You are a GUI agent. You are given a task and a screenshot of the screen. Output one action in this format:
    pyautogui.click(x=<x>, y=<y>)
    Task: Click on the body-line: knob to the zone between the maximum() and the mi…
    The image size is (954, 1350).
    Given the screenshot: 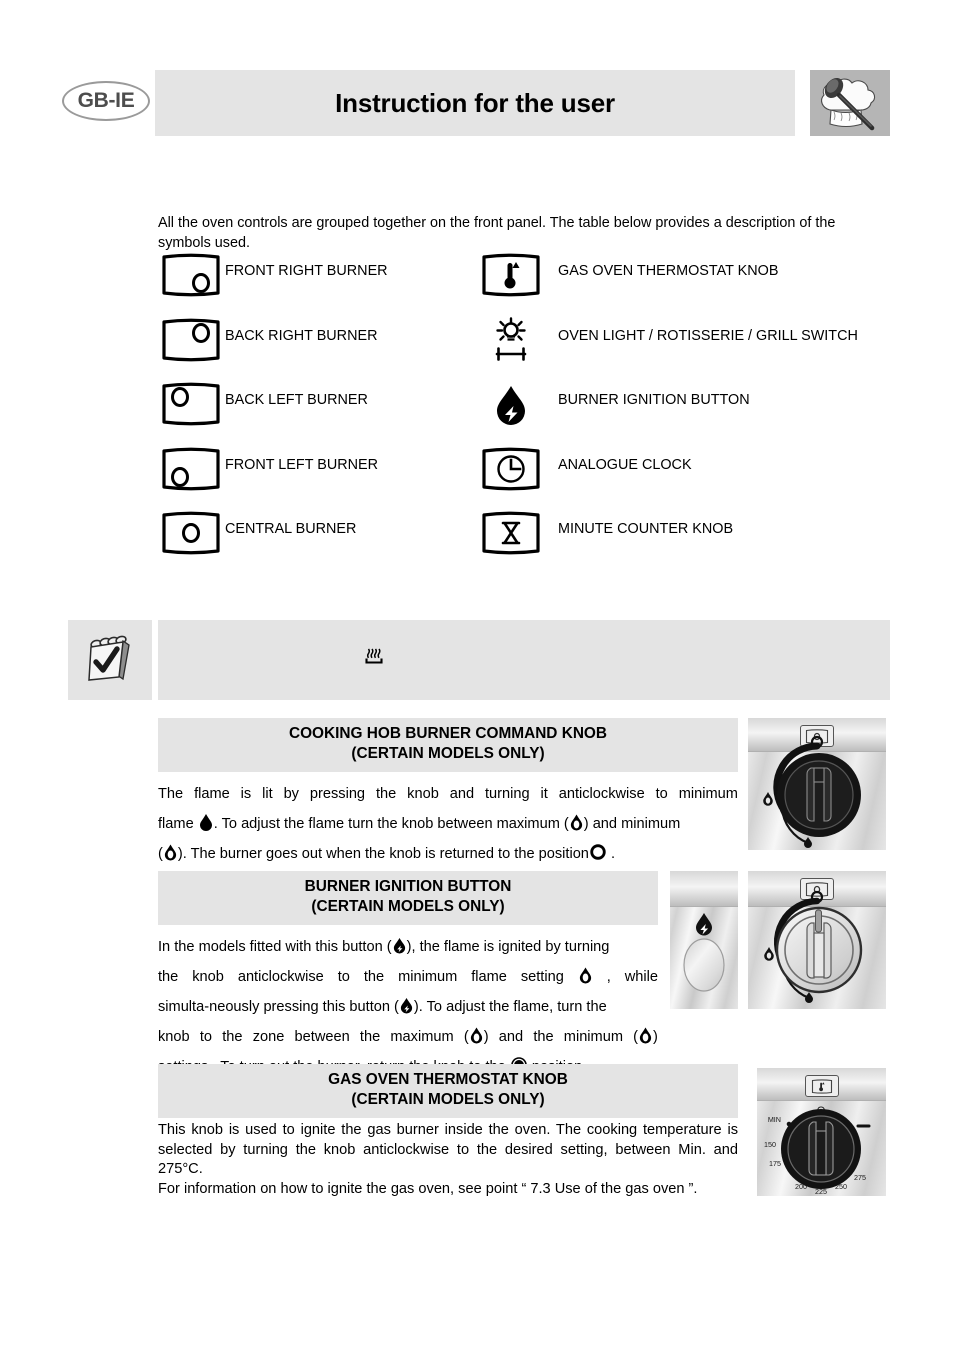 What is the action you would take?
    pyautogui.click(x=408, y=1038)
    